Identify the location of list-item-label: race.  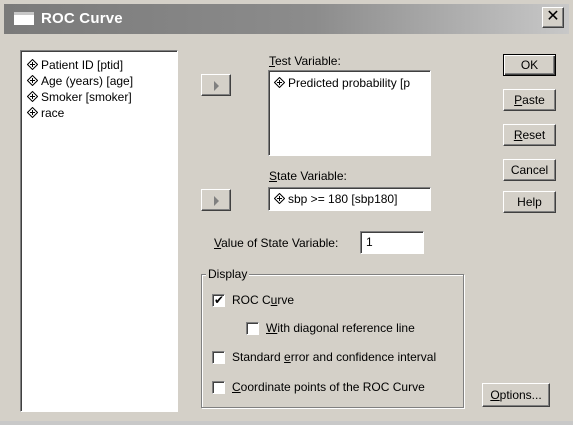
(53, 113).